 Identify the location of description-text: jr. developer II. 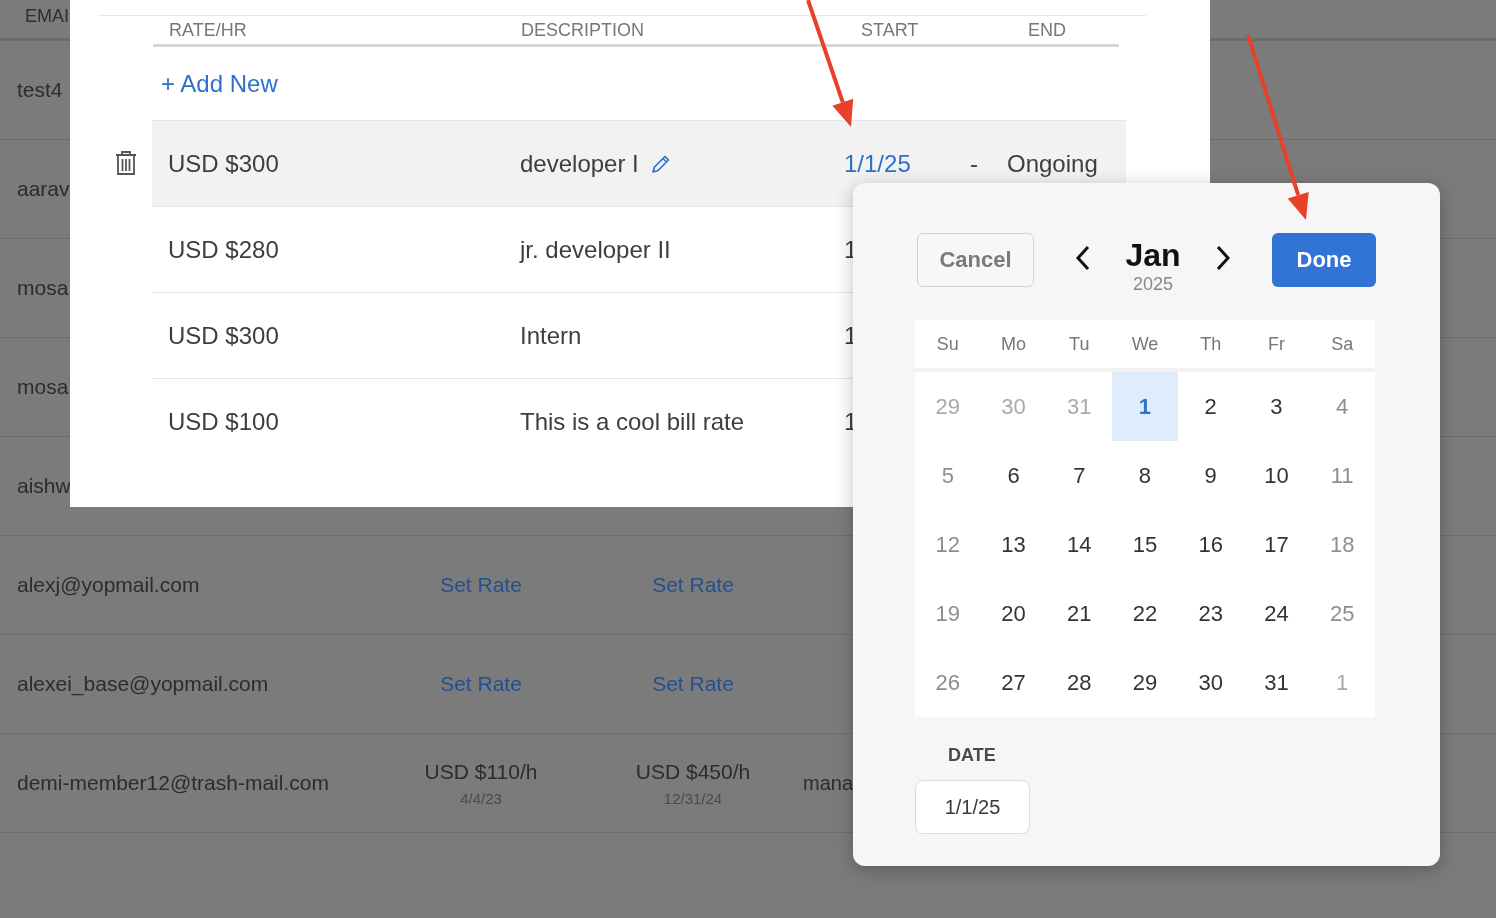
(595, 249).